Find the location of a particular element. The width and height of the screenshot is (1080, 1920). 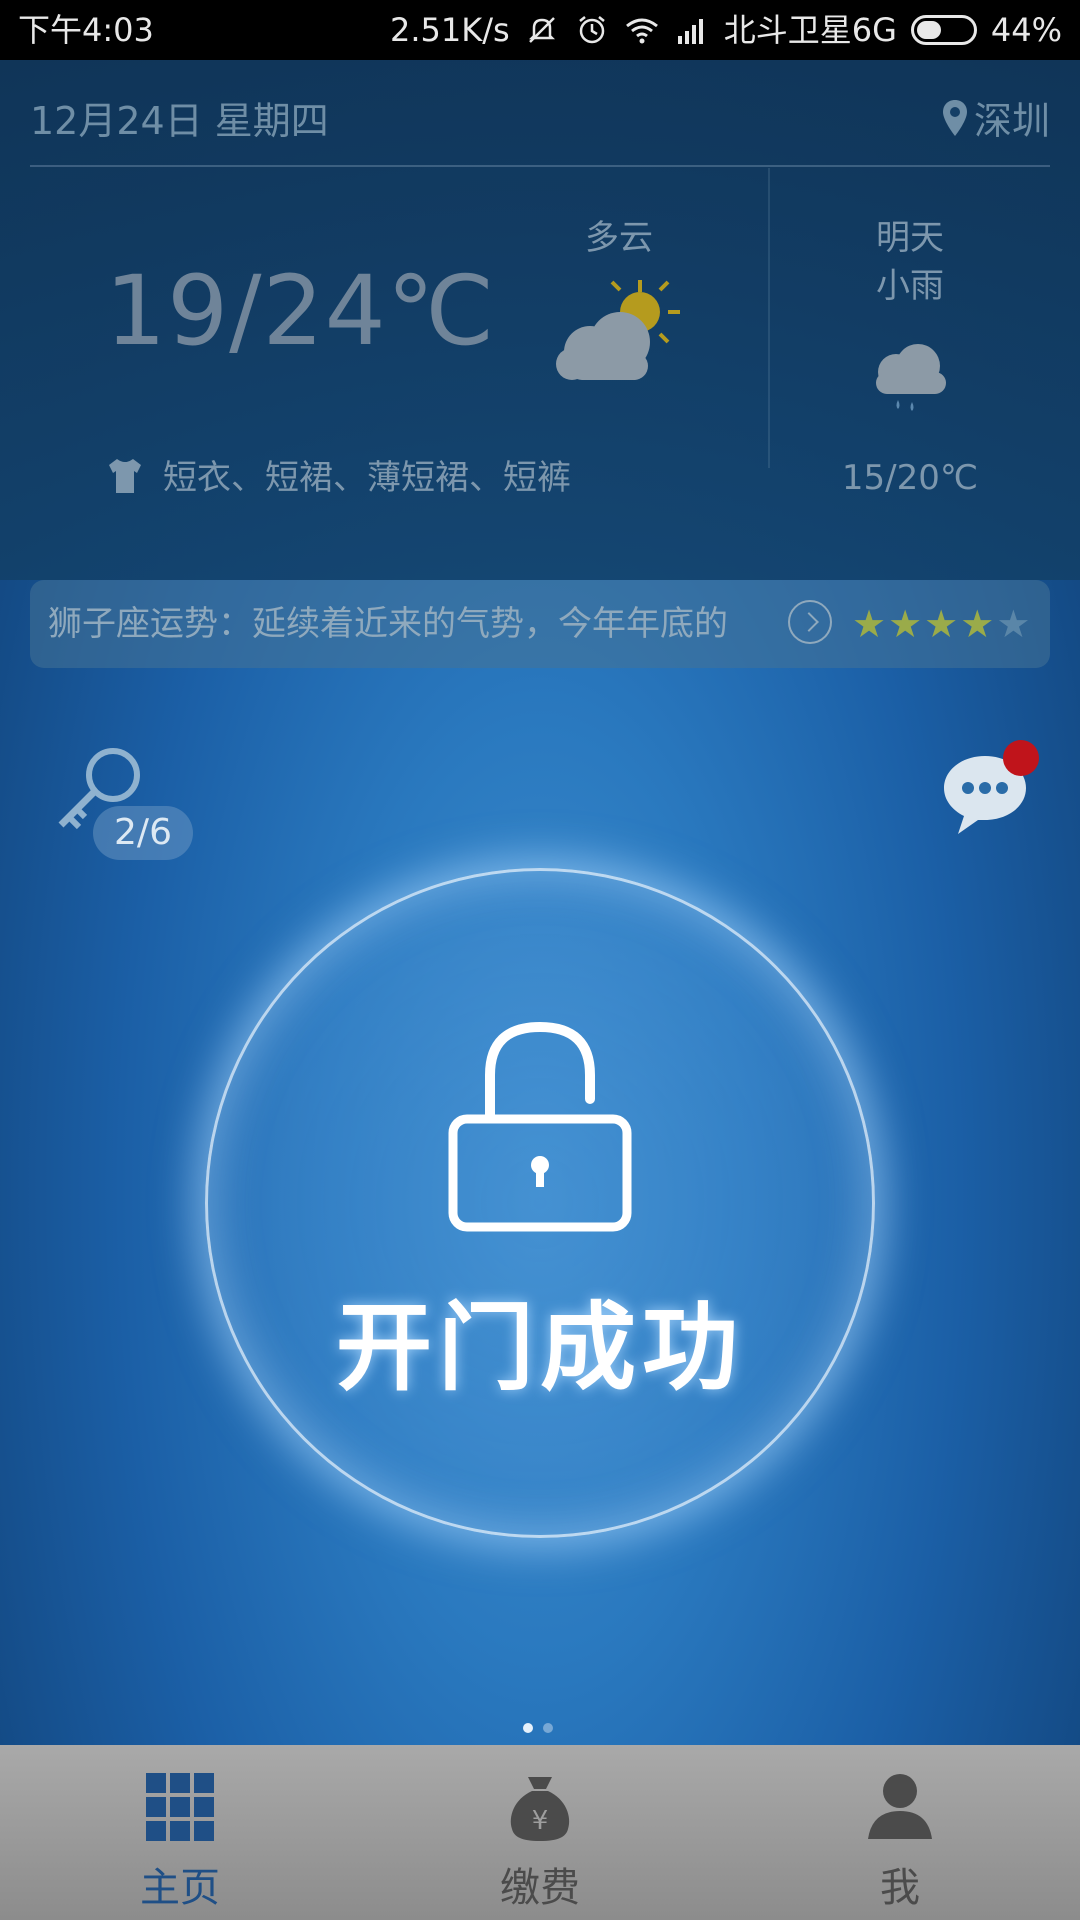

carrier-name: 北斗卫星6G is located at coordinates (810, 30).